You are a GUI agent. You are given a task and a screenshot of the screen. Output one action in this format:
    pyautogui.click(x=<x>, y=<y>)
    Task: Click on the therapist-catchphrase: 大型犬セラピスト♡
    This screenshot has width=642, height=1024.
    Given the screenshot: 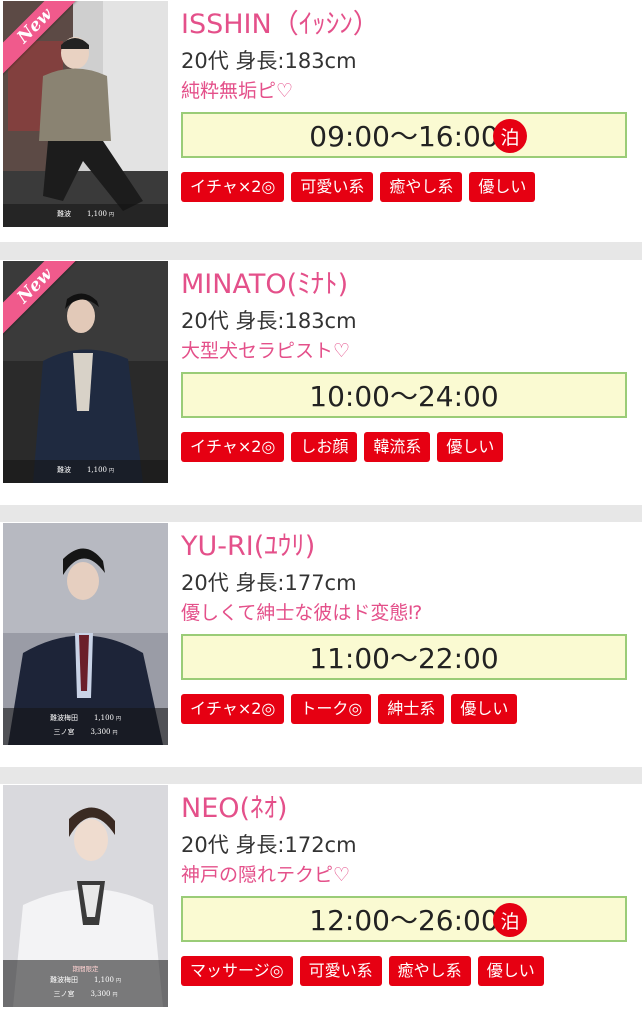 What is the action you would take?
    pyautogui.click(x=266, y=351)
    